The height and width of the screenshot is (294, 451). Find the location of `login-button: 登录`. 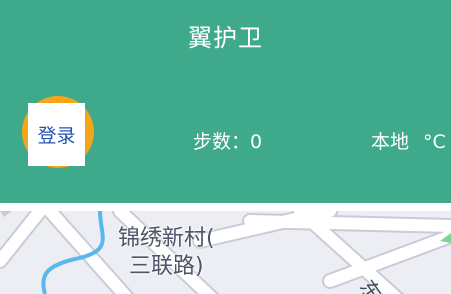

login-button: 登录 is located at coordinates (56, 134).